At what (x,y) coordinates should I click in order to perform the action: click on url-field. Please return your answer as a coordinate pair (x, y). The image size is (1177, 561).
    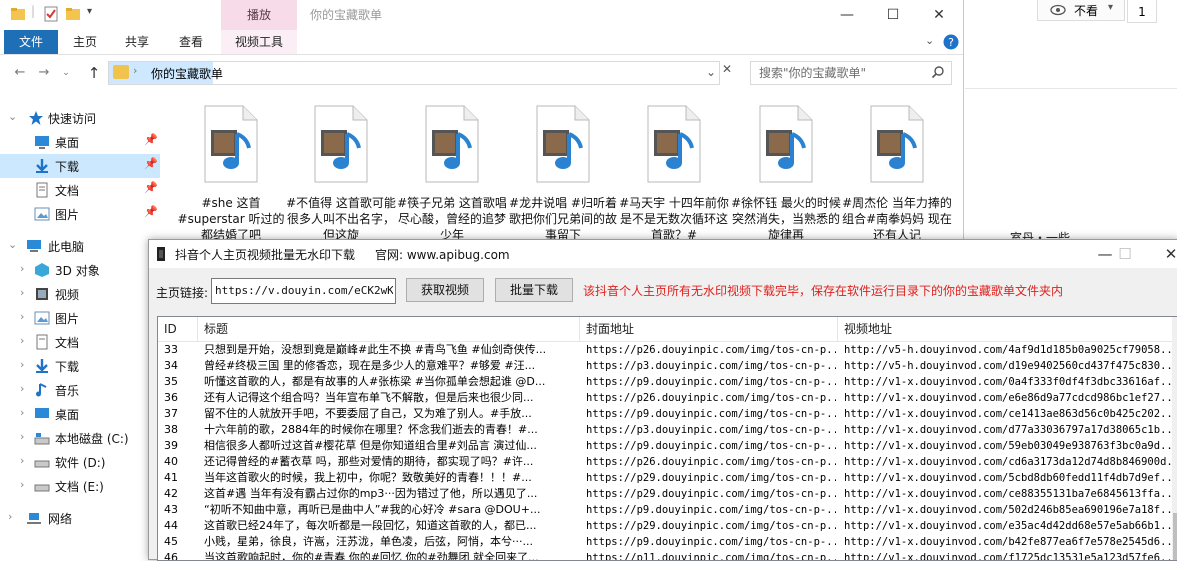
    Looking at the image, I should click on (303, 291).